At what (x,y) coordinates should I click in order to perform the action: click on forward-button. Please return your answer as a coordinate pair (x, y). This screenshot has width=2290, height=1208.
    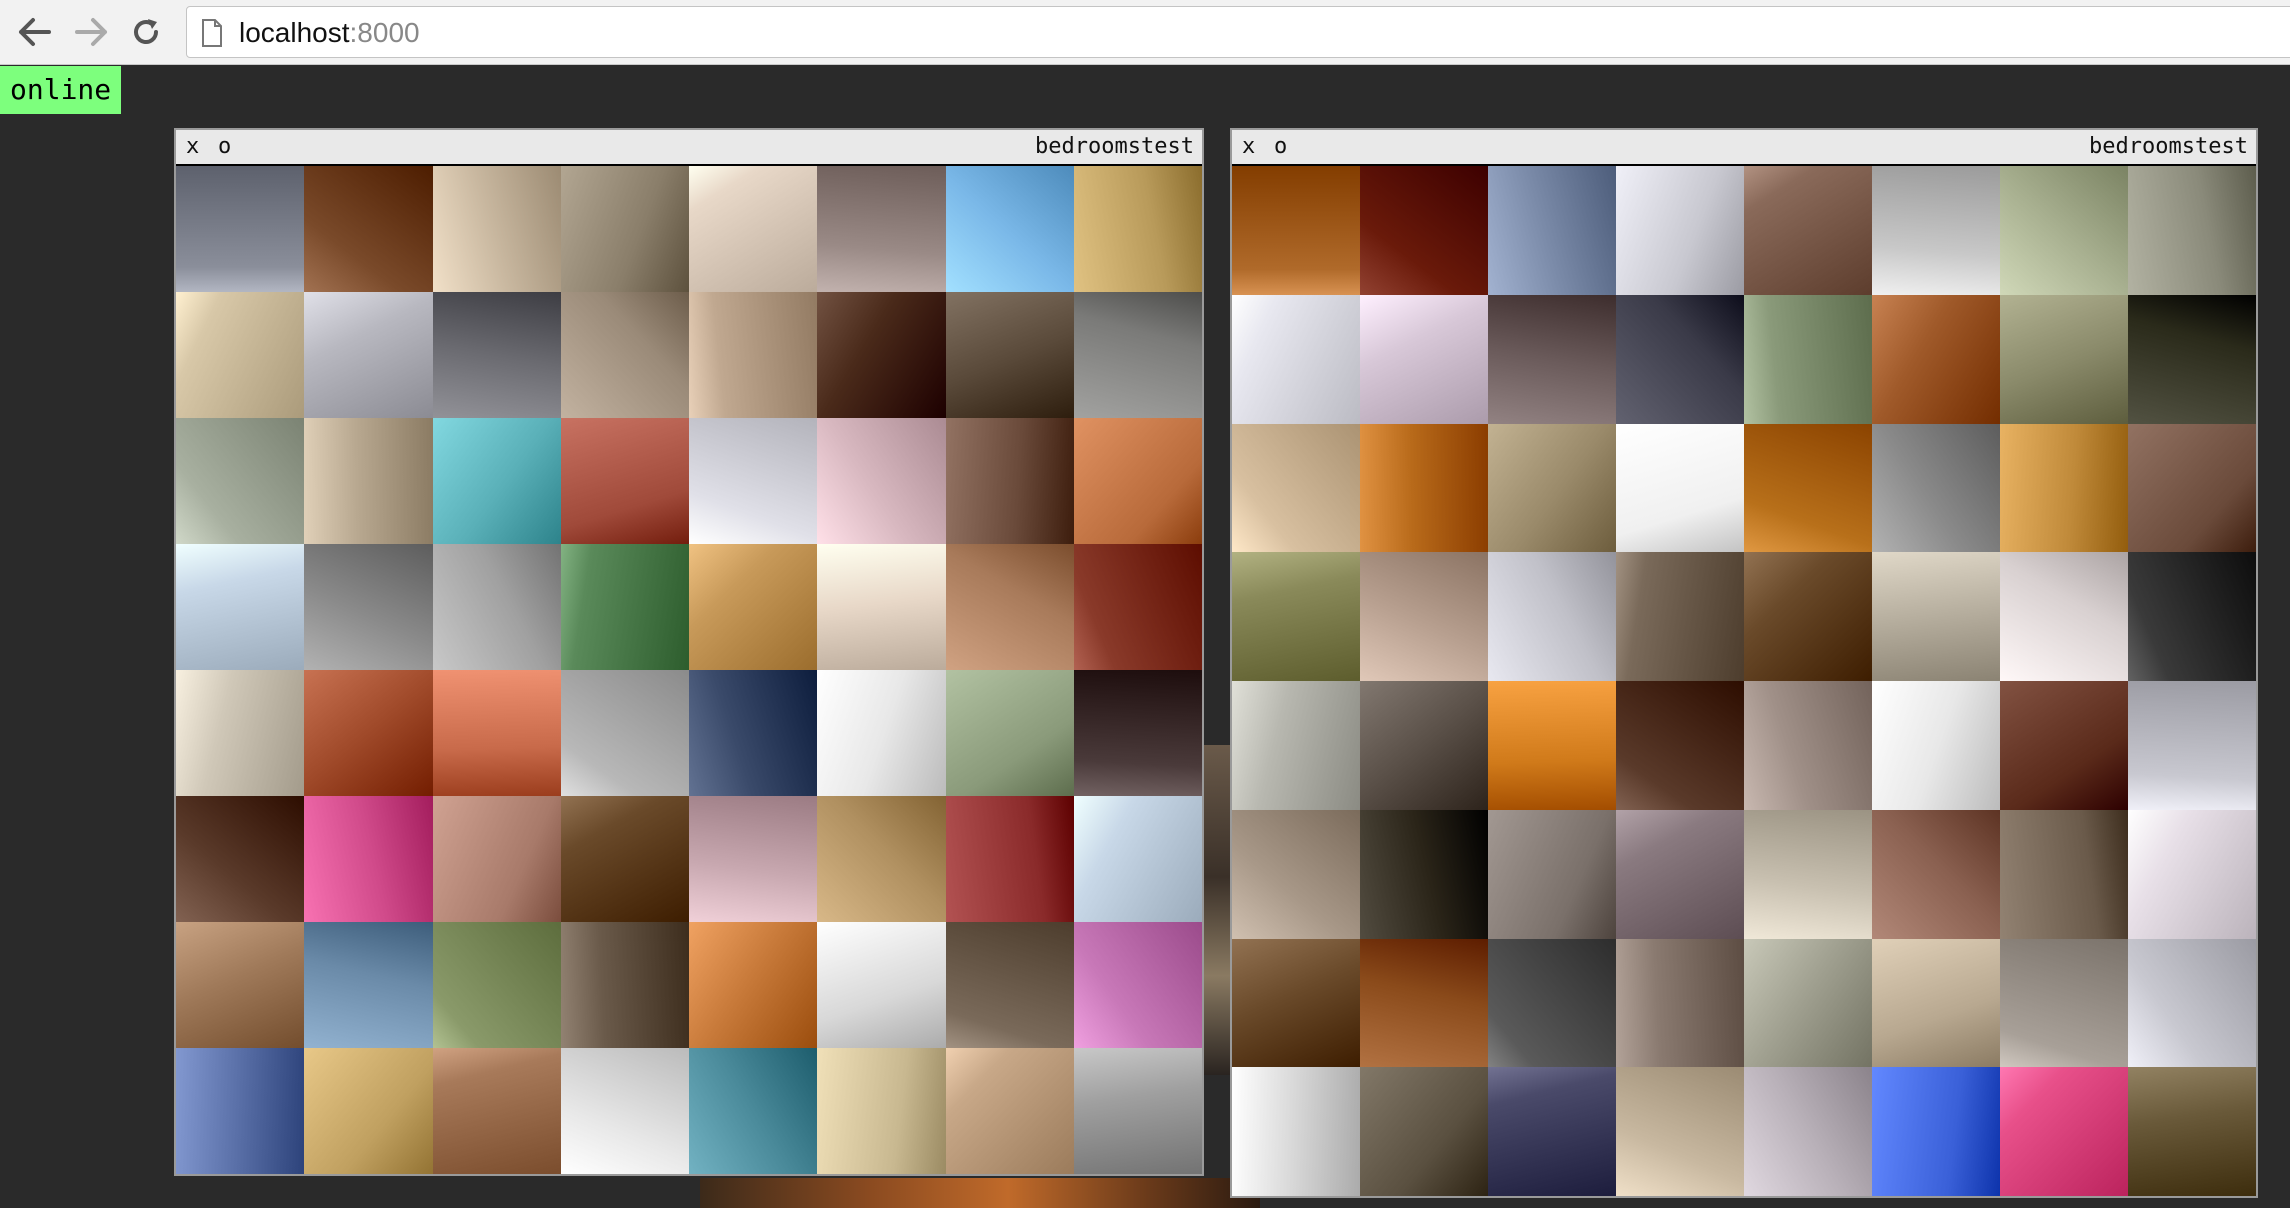
    Looking at the image, I should click on (92, 32).